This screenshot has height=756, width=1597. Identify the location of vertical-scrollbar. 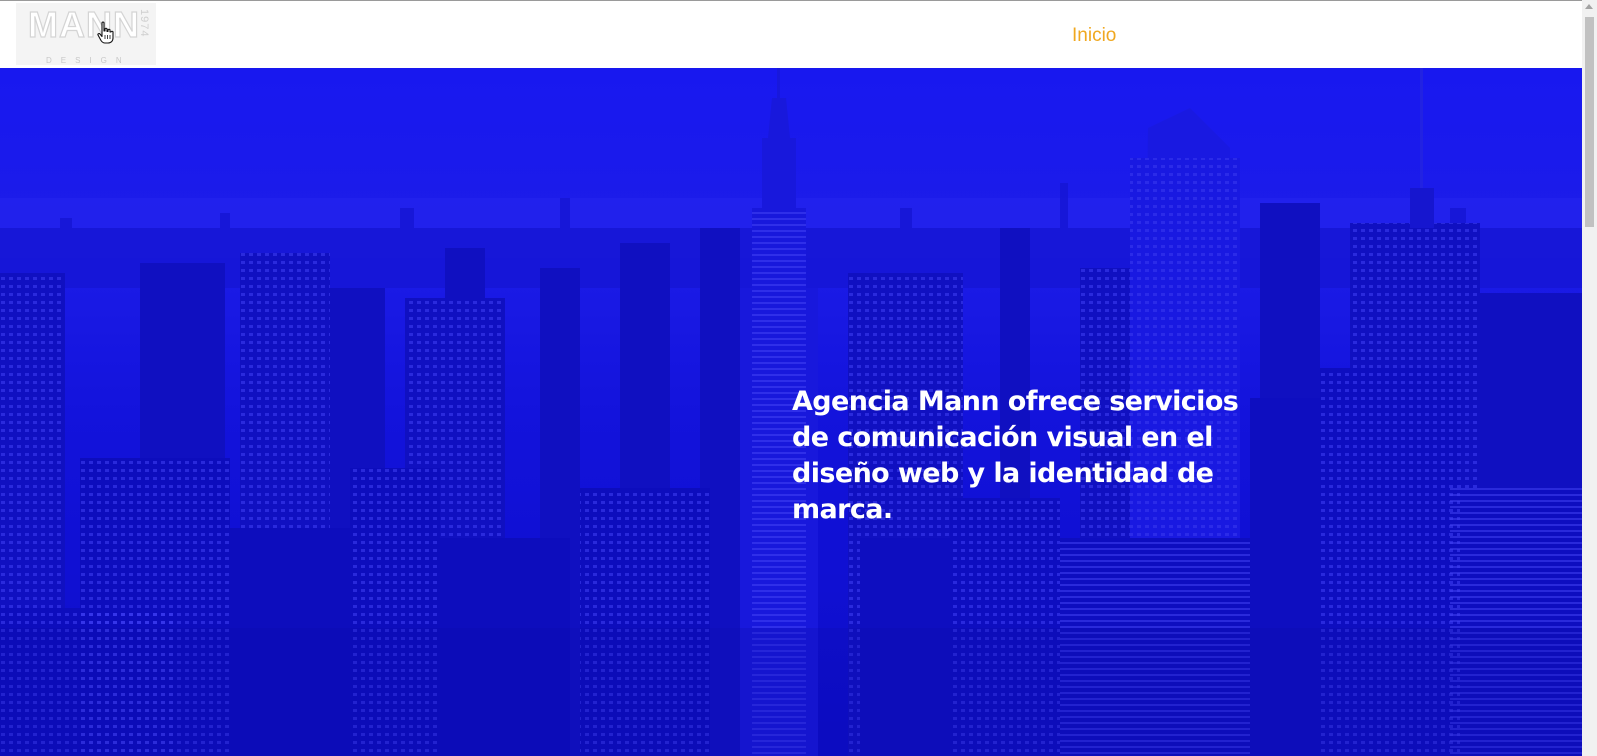
(1589, 378).